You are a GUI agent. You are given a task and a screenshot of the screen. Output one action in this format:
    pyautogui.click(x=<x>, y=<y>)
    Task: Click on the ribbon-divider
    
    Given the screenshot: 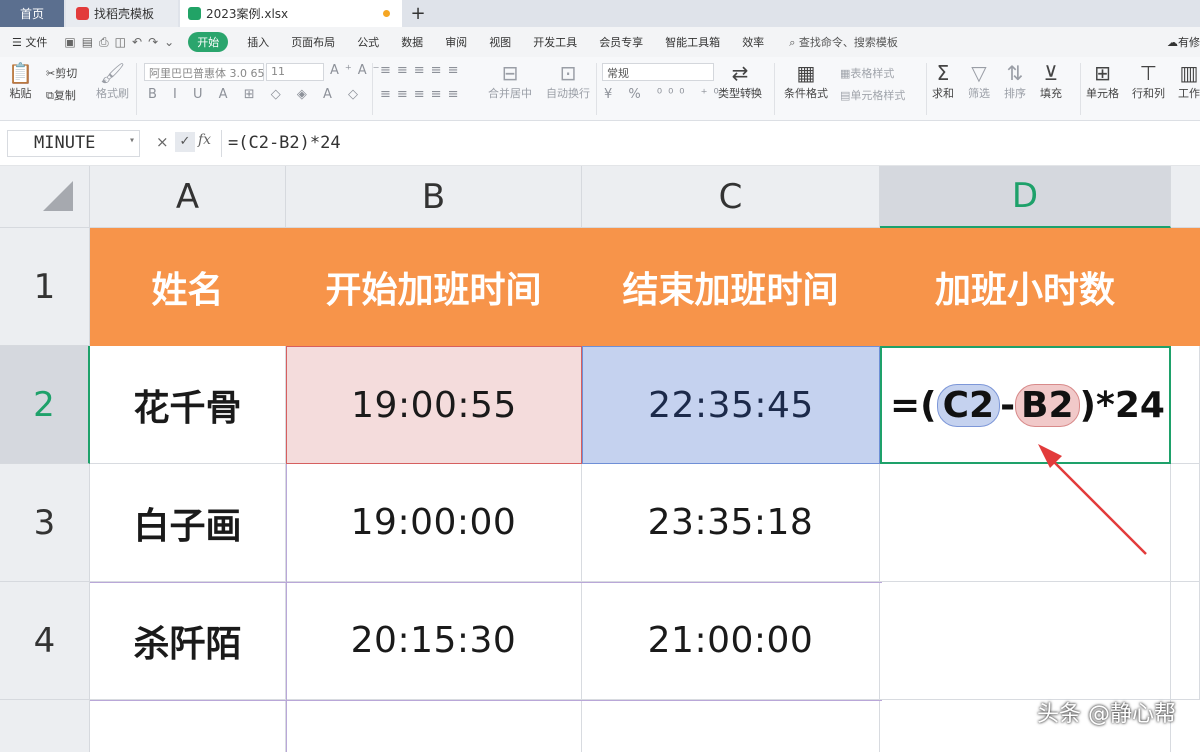 What is the action you would take?
    pyautogui.click(x=596, y=89)
    